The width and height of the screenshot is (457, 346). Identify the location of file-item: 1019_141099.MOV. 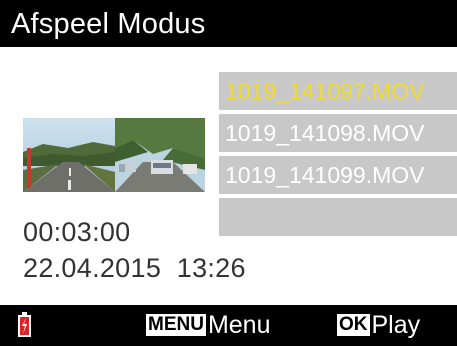
(338, 175).